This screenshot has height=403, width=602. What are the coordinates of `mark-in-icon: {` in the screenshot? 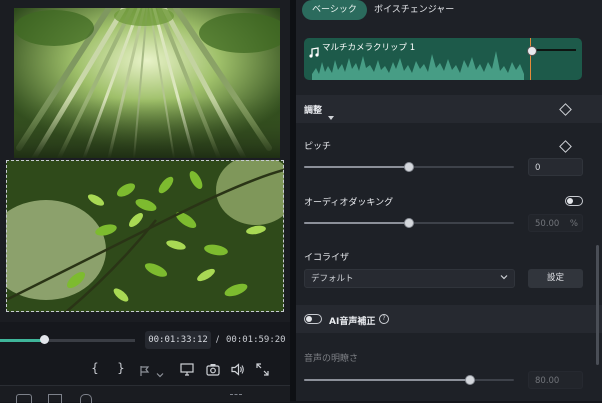 It's located at (95, 368).